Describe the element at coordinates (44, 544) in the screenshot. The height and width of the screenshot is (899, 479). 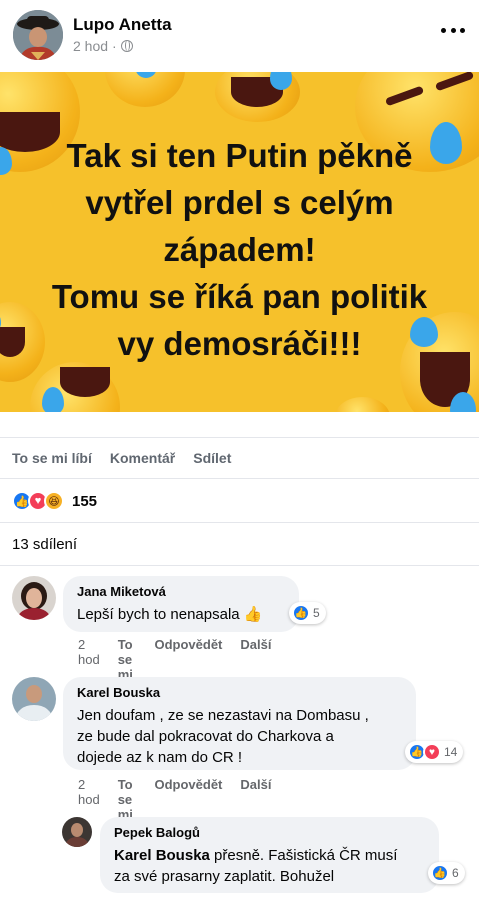
I see `share-count: 13 sdílení` at that location.